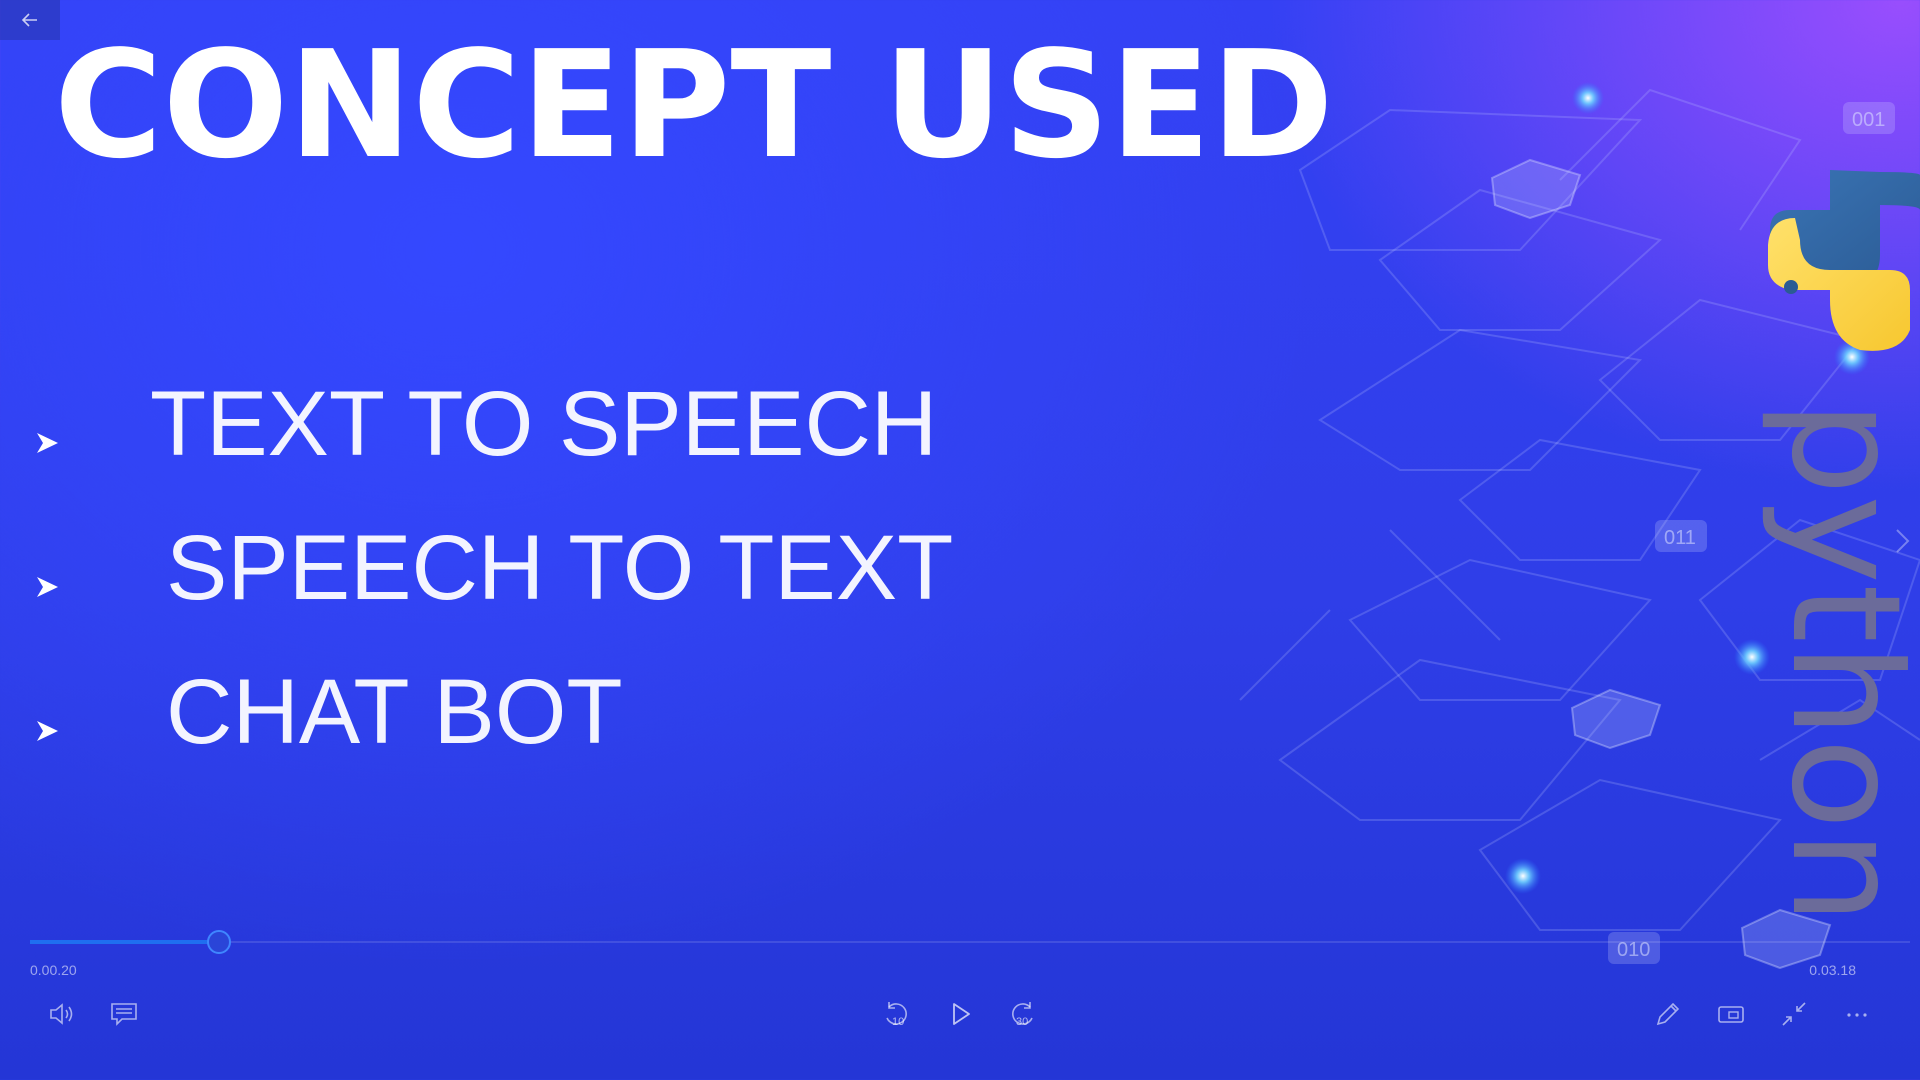  I want to click on forward-30-button: 30, so click(1023, 1014).